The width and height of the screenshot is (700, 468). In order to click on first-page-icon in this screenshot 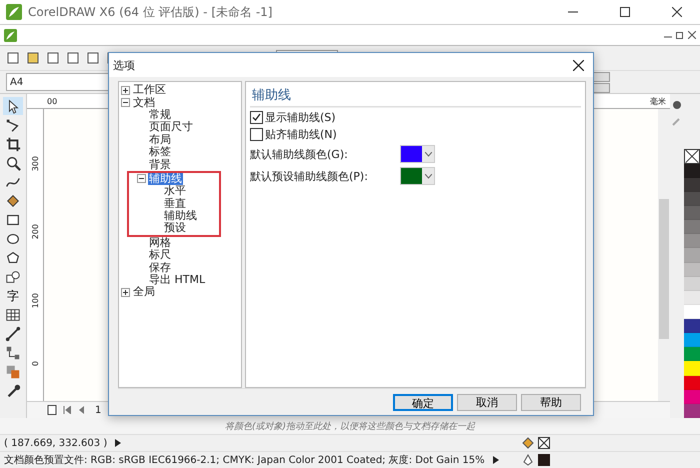, I will do `click(67, 410)`.